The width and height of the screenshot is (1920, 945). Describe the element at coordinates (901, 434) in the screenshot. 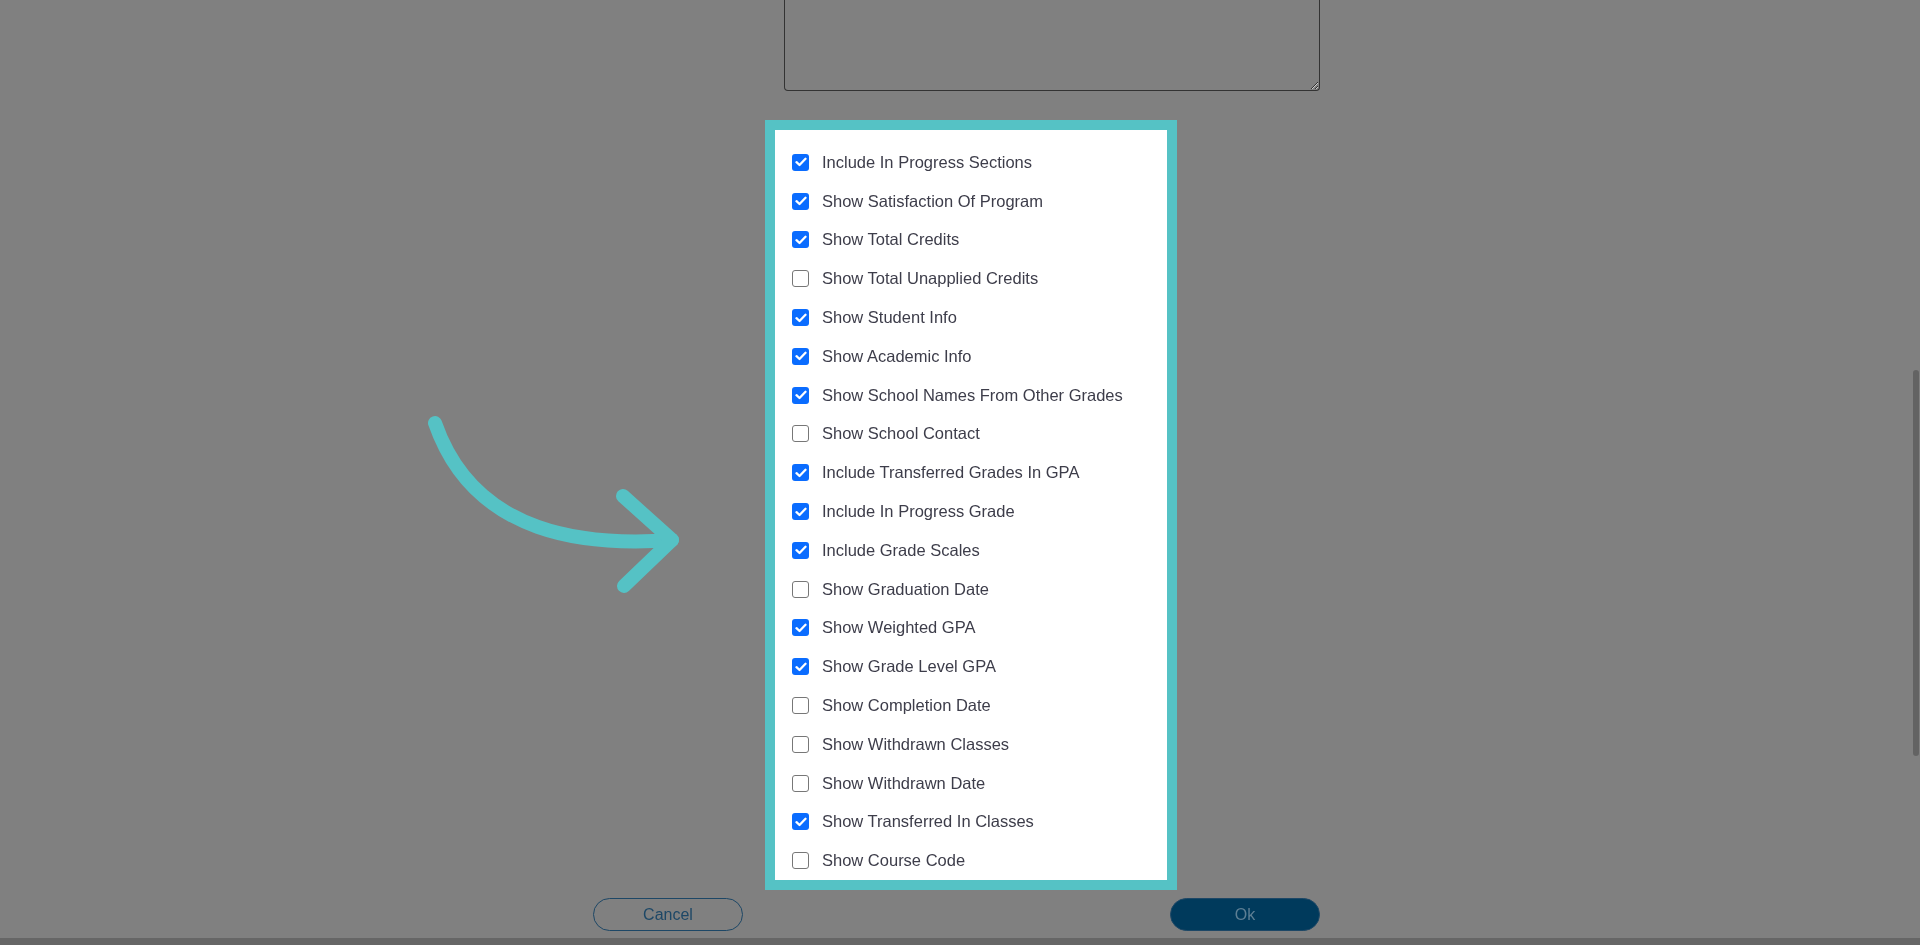

I see `option-label: Show School Contact` at that location.